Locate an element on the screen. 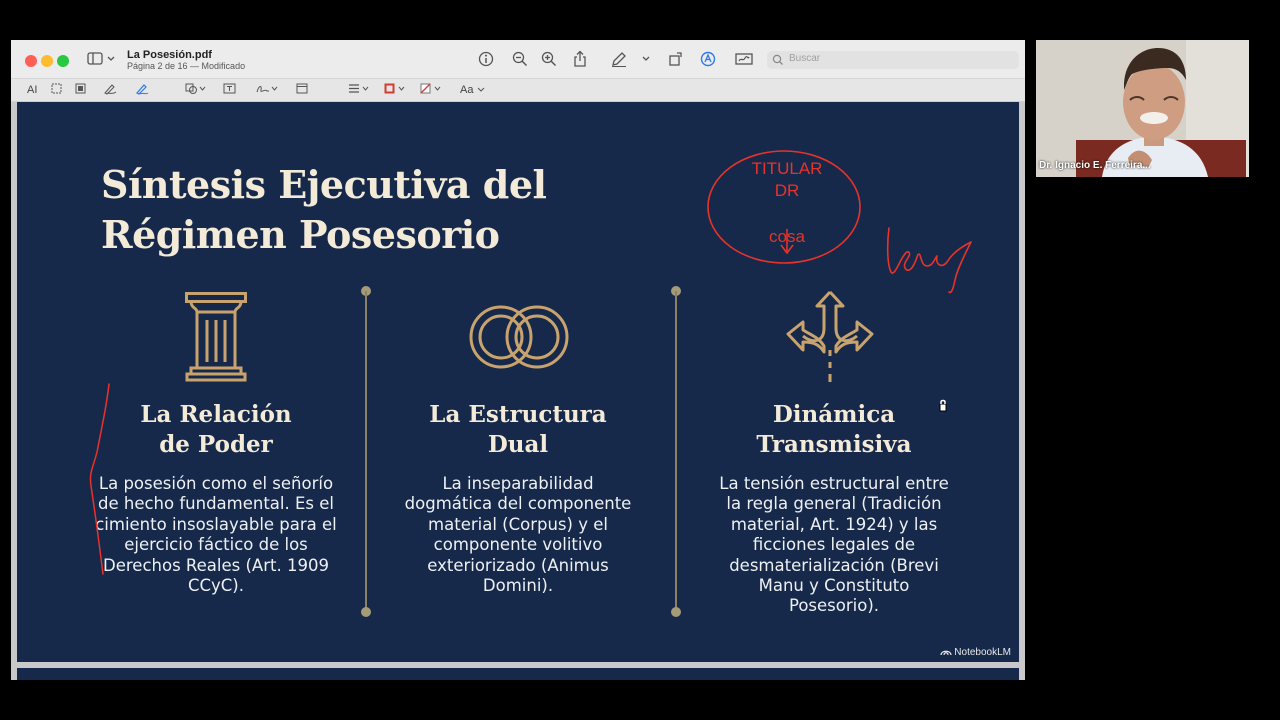  body-line: componente volitivo is located at coordinates (518, 545).